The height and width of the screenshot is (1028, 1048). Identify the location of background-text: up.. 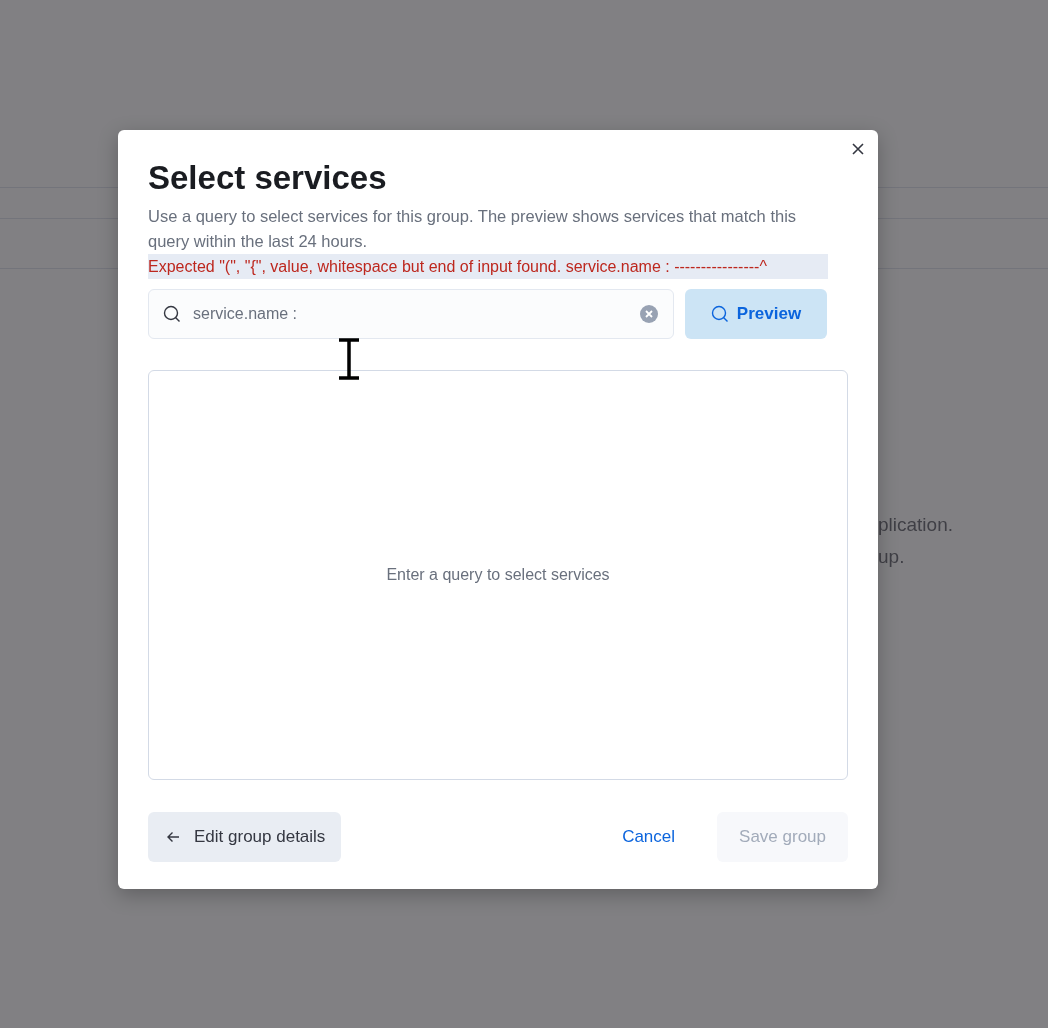
(891, 557).